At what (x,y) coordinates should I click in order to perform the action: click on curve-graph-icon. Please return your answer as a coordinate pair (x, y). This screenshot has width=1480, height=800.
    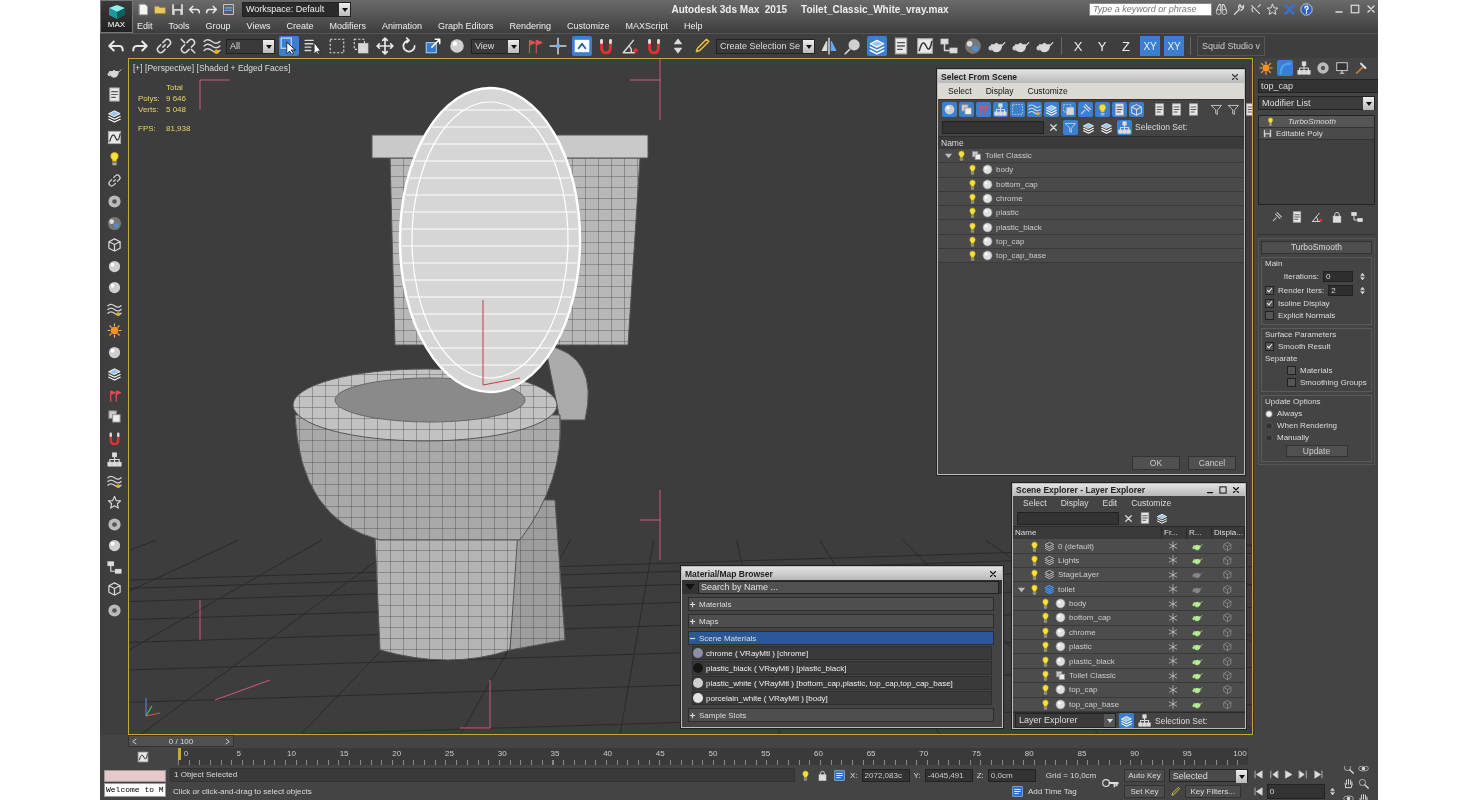
    Looking at the image, I should click on (143, 756).